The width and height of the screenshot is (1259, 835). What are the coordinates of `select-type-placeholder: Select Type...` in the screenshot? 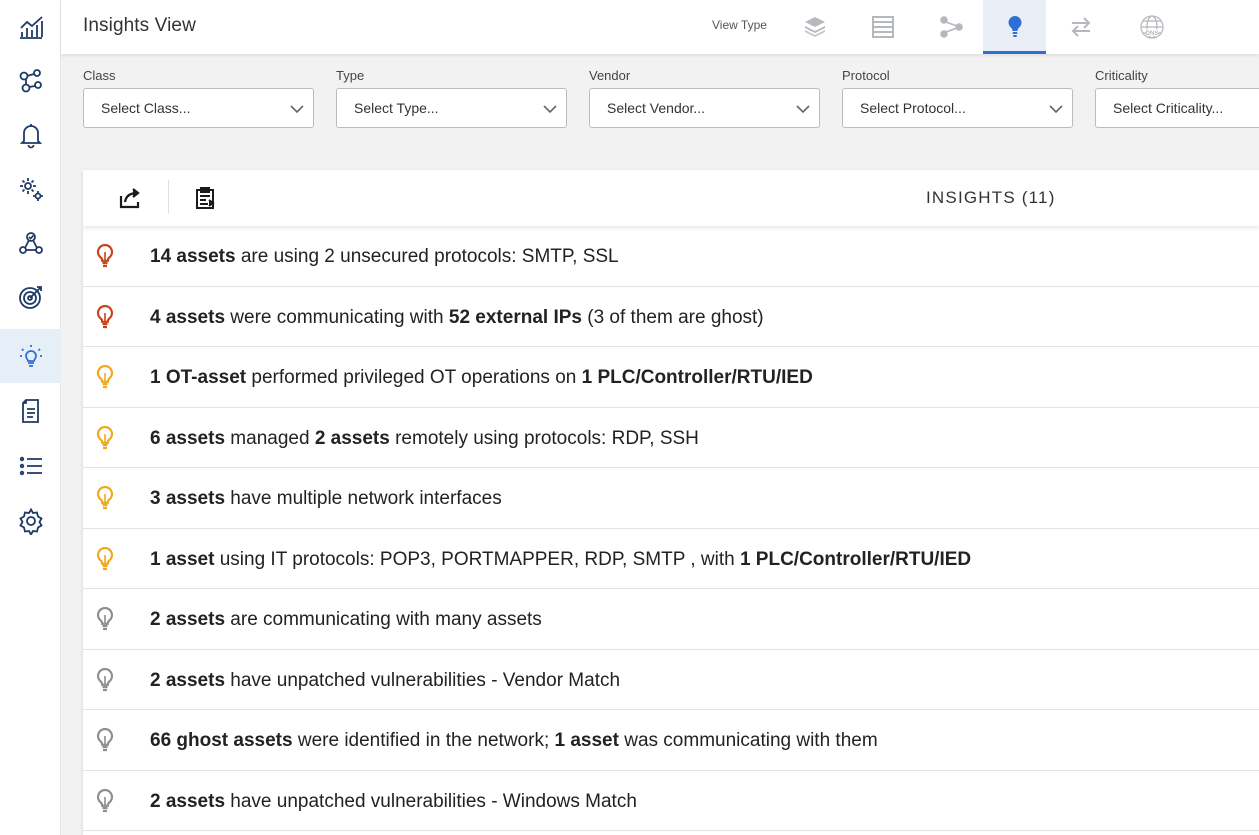 It's located at (396, 108).